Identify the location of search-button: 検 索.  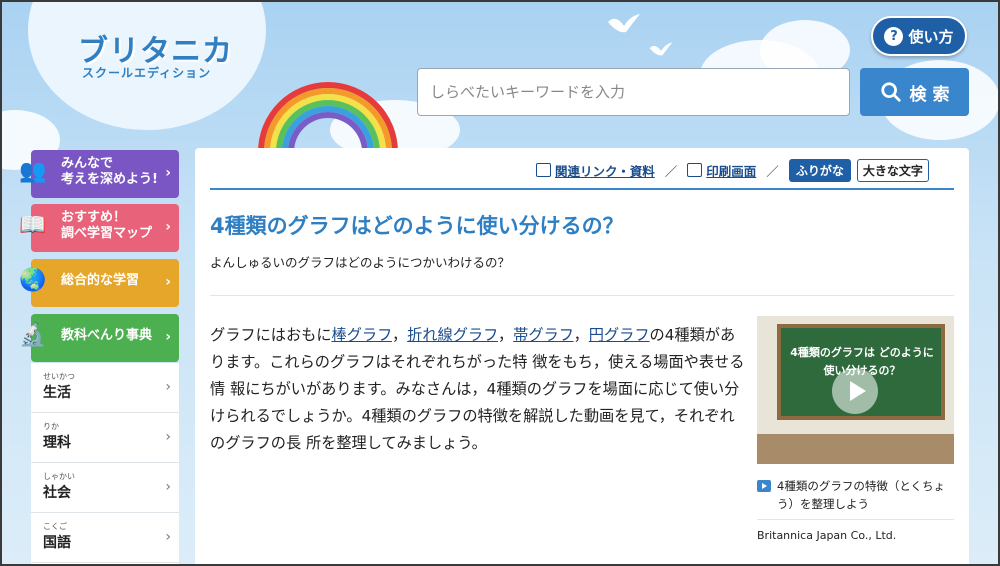
(914, 92).